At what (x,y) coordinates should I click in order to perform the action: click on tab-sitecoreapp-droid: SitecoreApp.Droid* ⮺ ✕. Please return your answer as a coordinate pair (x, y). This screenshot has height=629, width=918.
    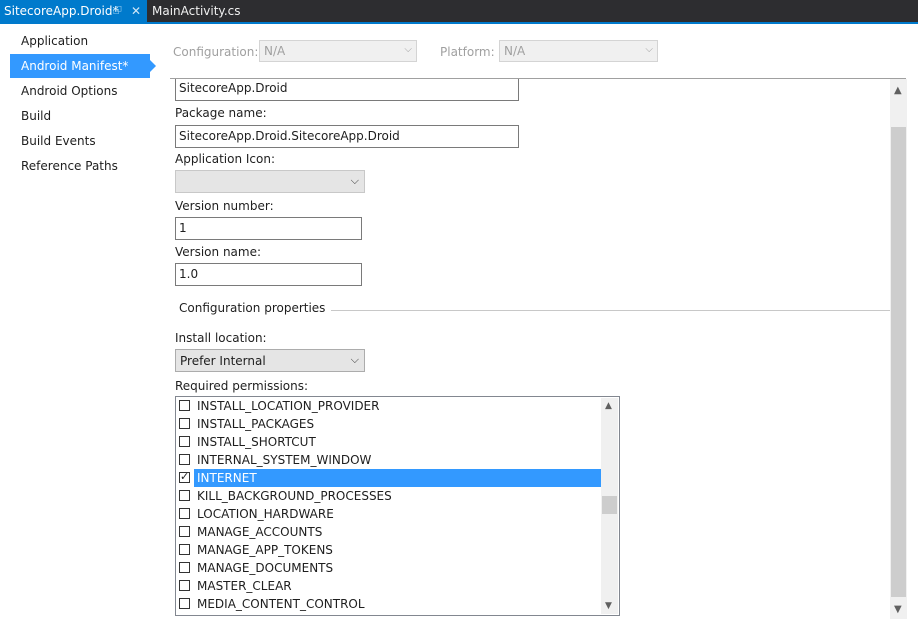
    Looking at the image, I should click on (73, 11).